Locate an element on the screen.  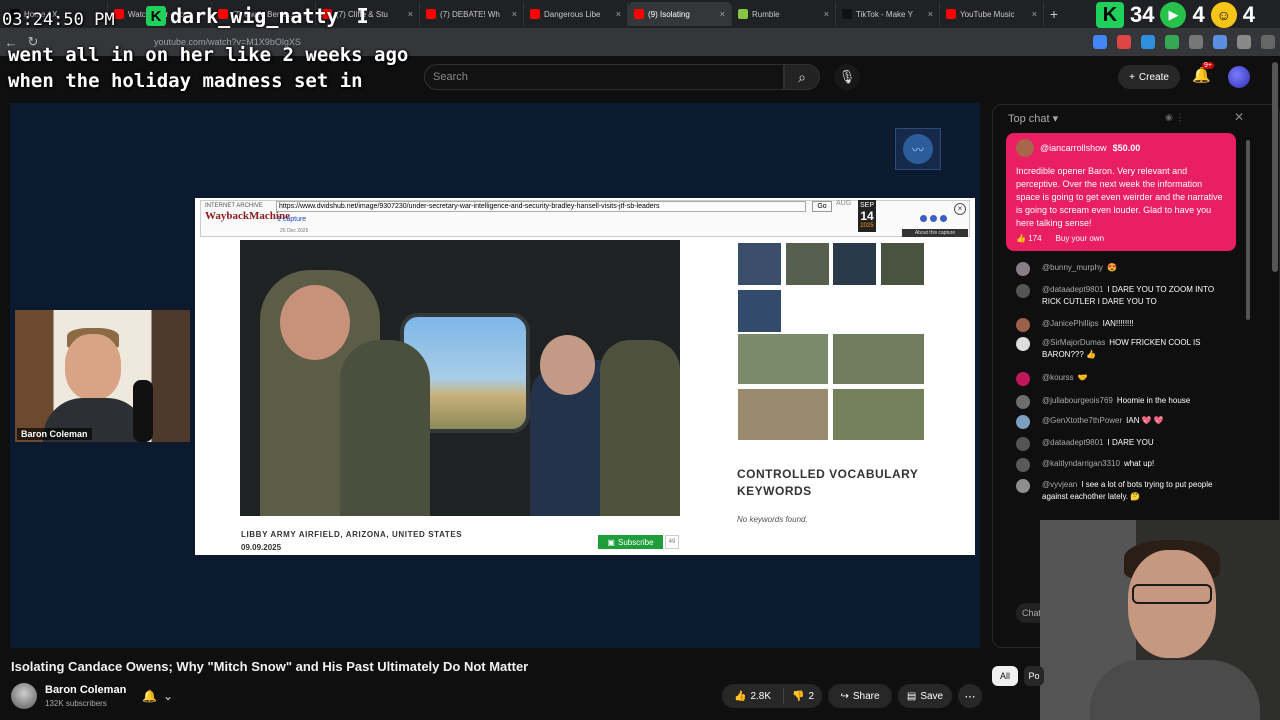
browser-tab: Dangerous Libe × is located at coordinates (576, 14).